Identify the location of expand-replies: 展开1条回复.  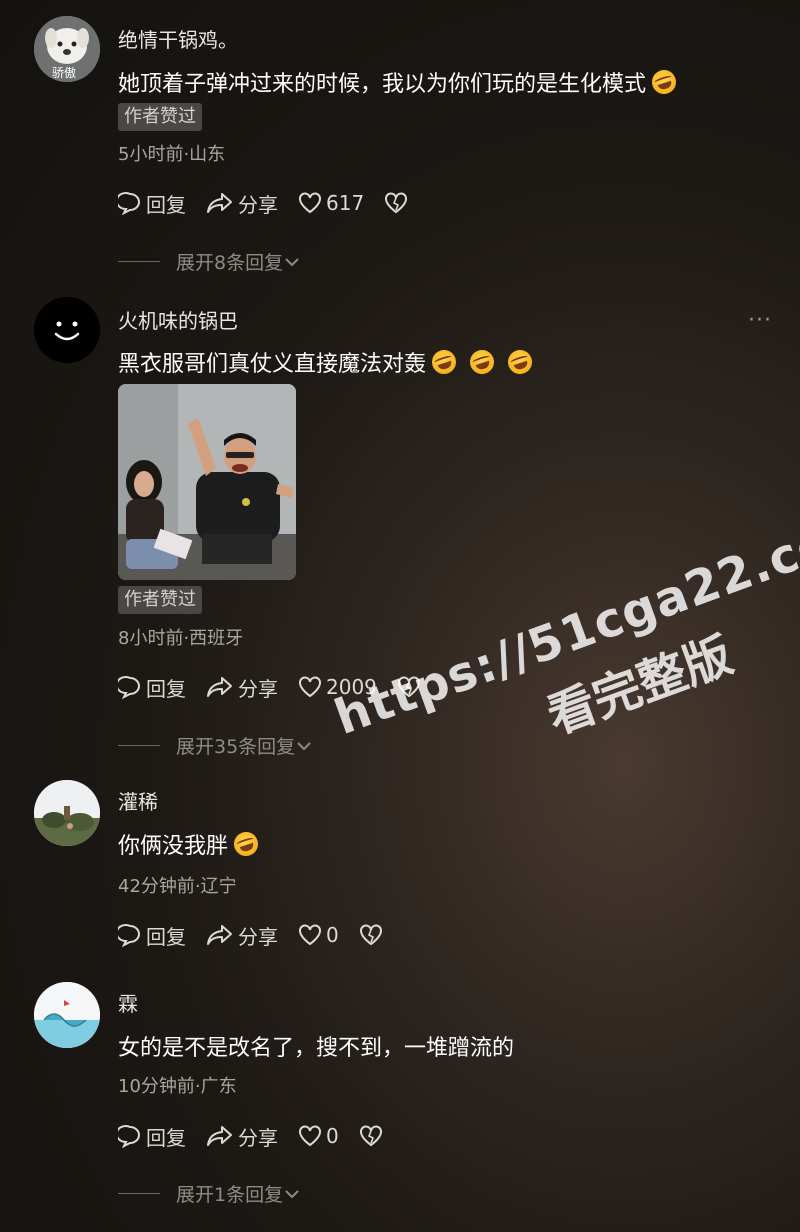
(209, 1193).